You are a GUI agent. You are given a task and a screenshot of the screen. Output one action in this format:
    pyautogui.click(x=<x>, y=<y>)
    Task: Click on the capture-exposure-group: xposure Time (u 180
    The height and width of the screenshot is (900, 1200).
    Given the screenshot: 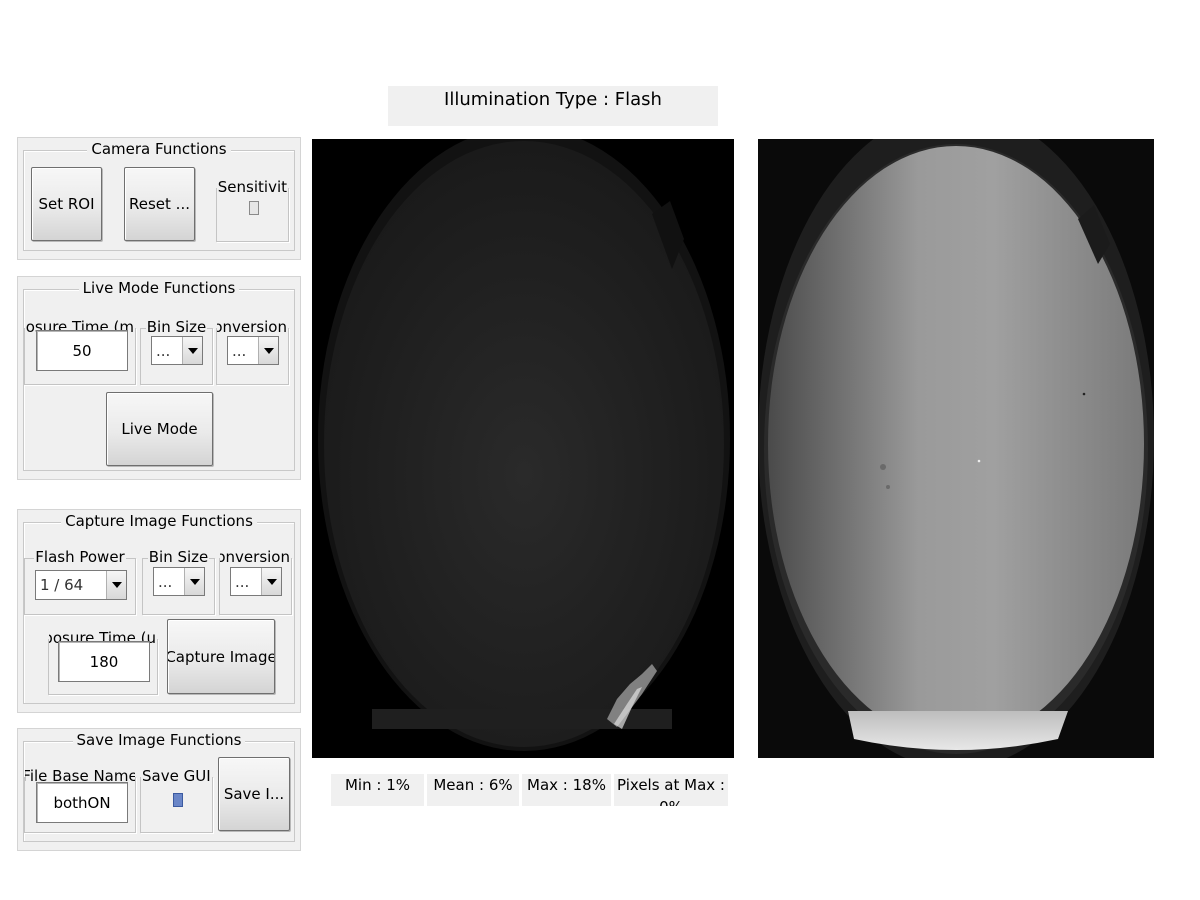 What is the action you would take?
    pyautogui.click(x=103, y=662)
    